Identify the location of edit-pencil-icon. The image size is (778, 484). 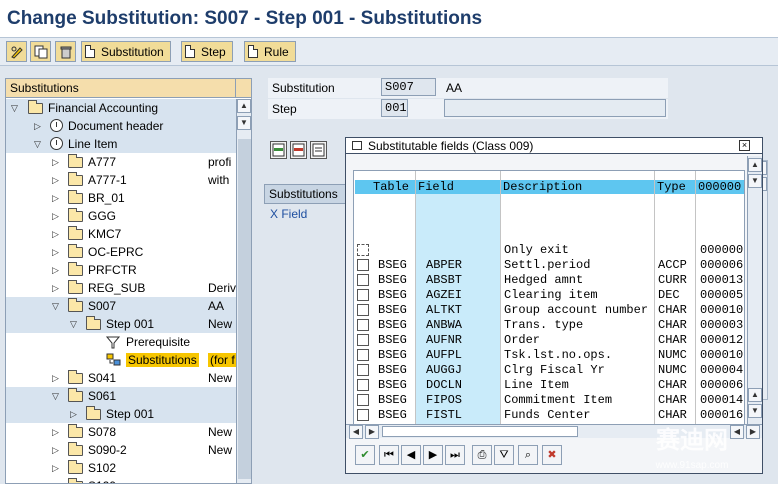
(16, 51).